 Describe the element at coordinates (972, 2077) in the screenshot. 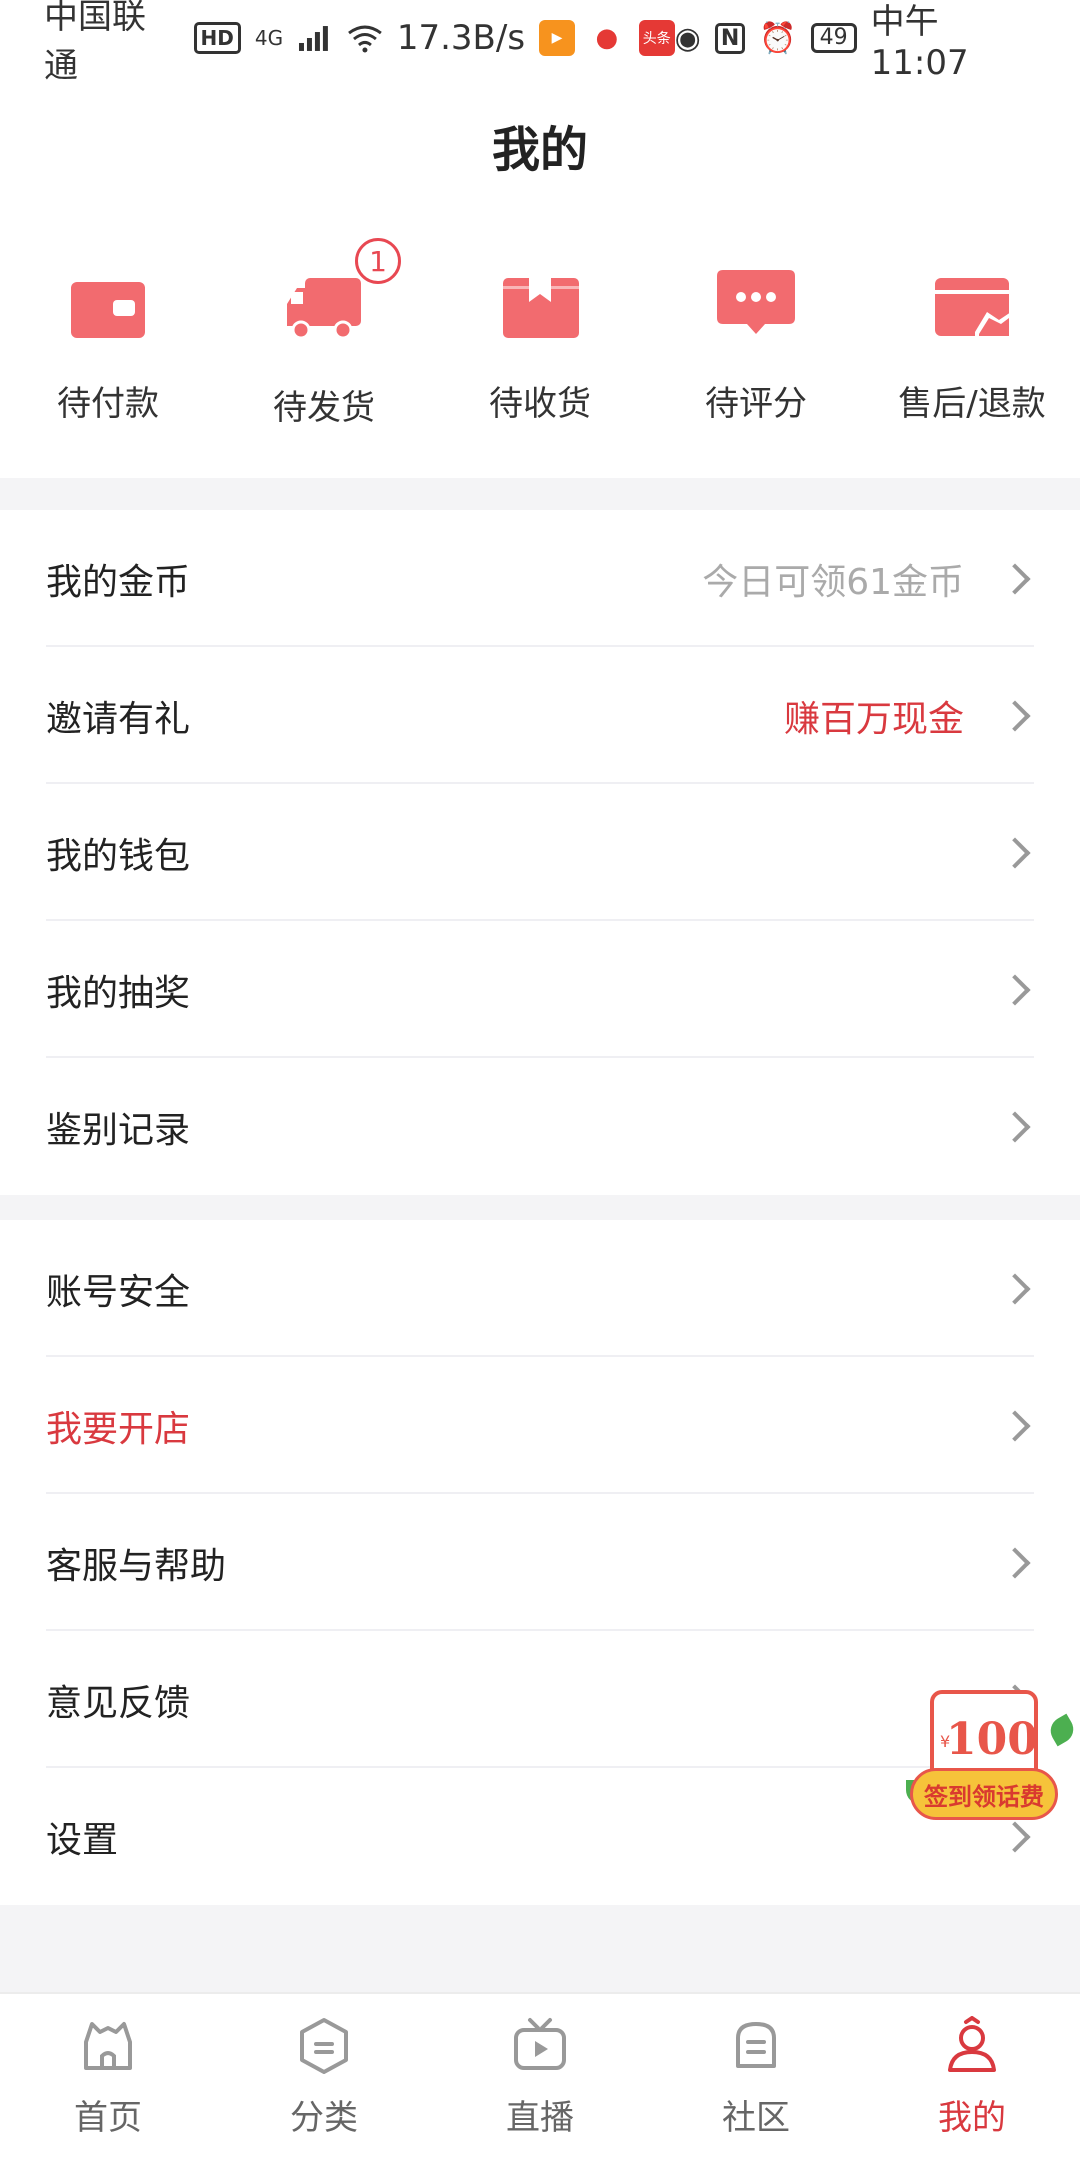

I see `nav-profile: 我的` at that location.